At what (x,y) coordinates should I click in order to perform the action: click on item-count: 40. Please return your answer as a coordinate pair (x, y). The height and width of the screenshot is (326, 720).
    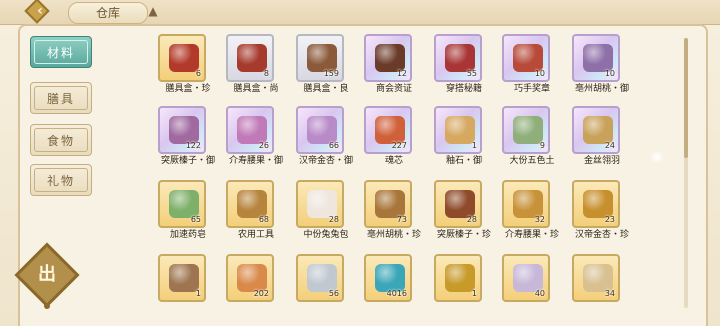
    Looking at the image, I should click on (539, 293).